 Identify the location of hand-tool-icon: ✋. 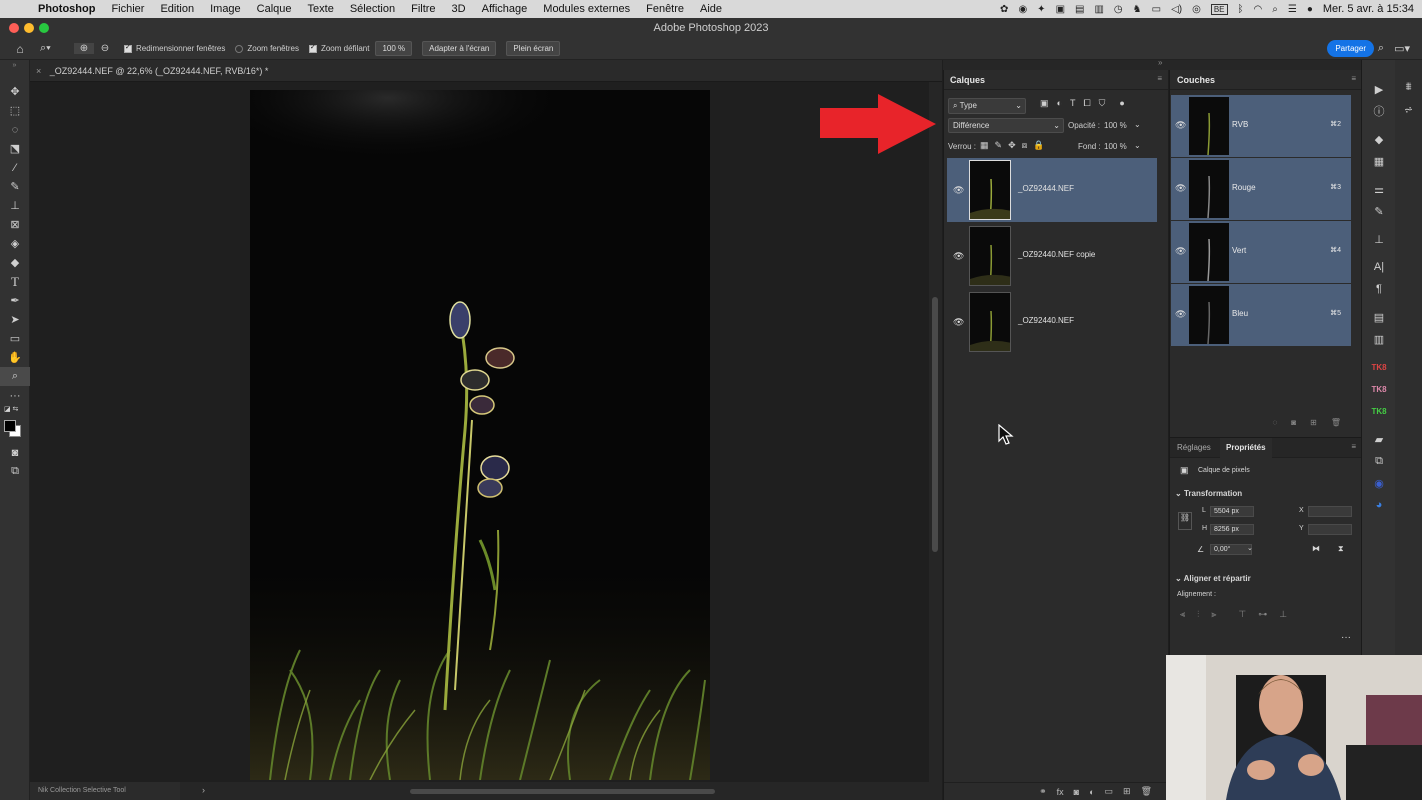
(15, 357).